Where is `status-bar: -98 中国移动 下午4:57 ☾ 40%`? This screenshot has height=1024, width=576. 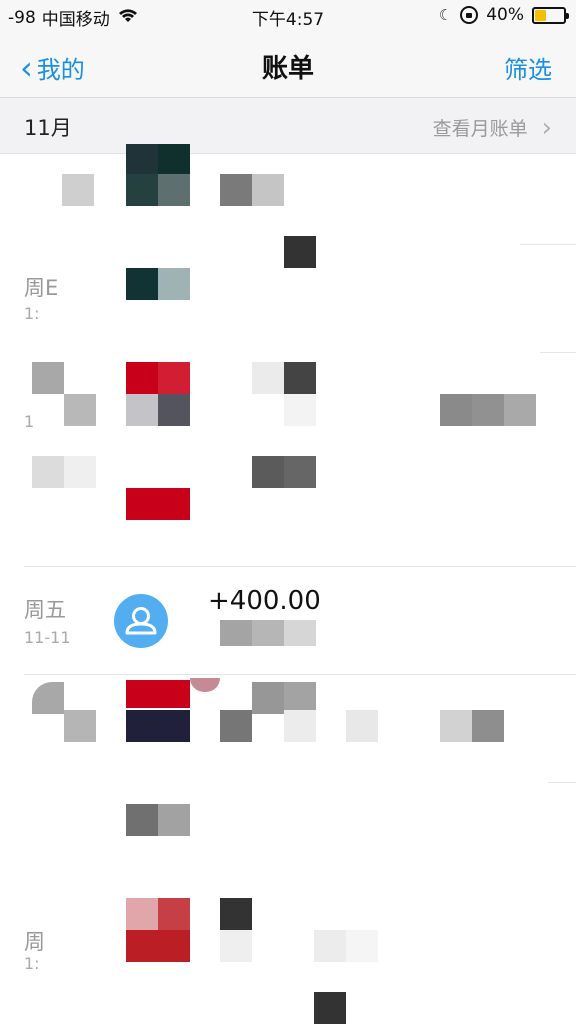
status-bar: -98 中国移动 下午4:57 ☾ 40% is located at coordinates (288, 18).